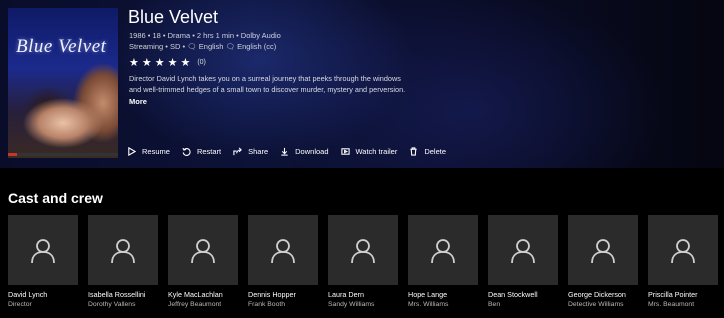  I want to click on download-label: Download, so click(312, 151).